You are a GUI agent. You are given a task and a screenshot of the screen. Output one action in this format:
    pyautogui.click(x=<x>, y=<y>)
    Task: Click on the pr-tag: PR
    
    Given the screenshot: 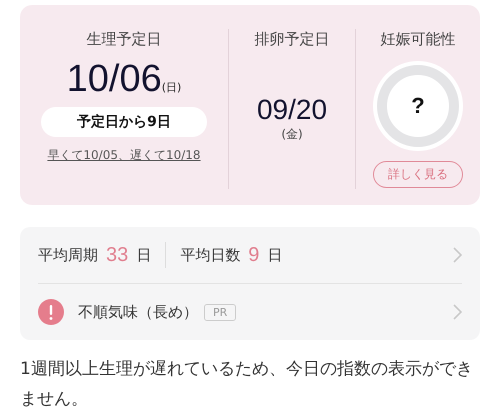 What is the action you would take?
    pyautogui.click(x=220, y=312)
    